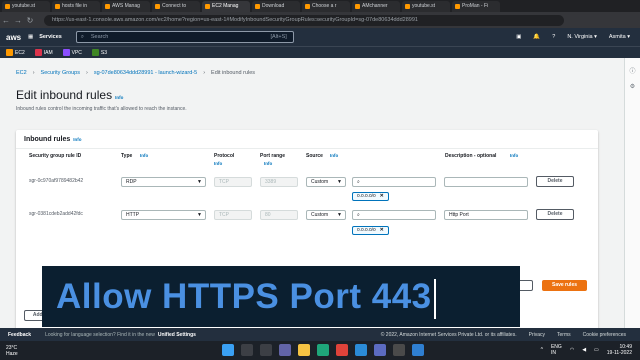 The image size is (640, 360). Describe the element at coordinates (30, 20) in the screenshot. I see `reload-icon: ↻` at that location.